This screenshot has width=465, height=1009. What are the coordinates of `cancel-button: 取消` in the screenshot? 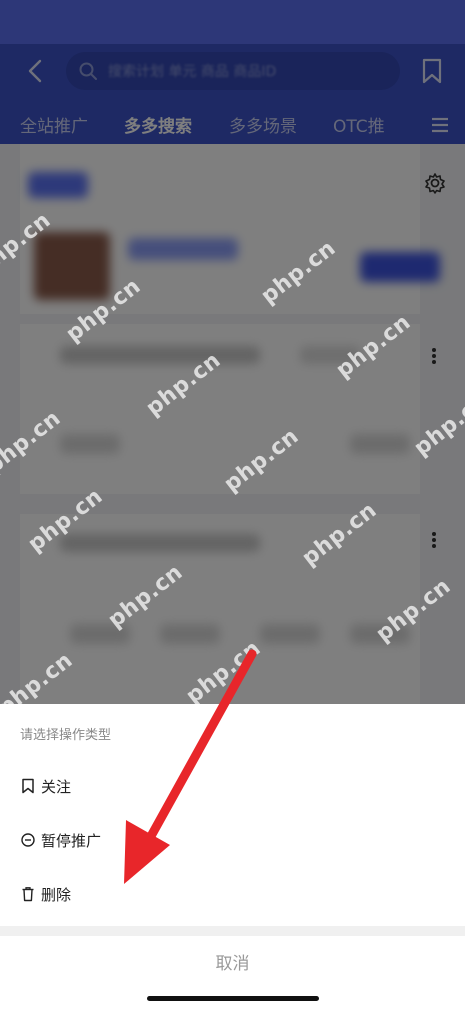 It's located at (232, 964).